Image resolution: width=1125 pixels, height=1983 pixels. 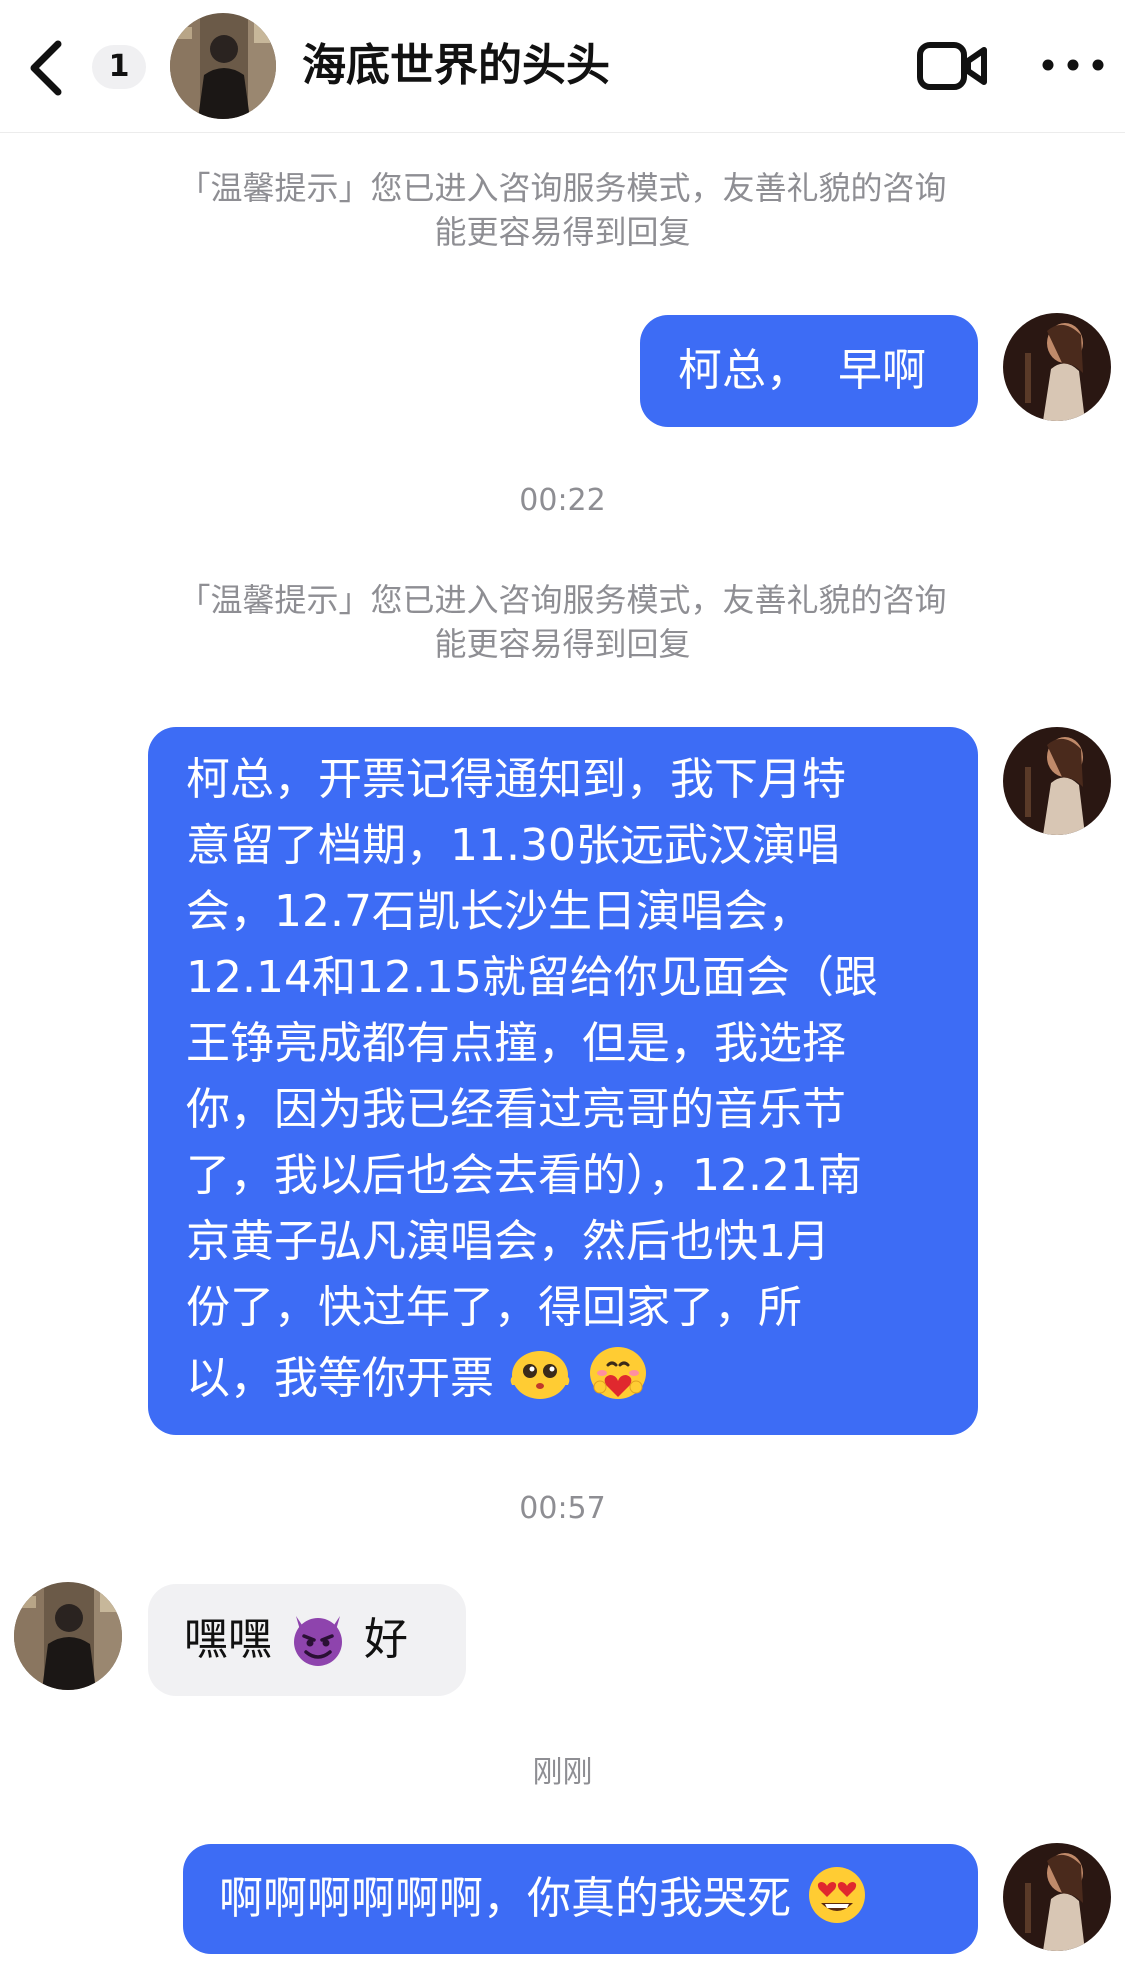 I want to click on back-button, so click(x=48, y=66).